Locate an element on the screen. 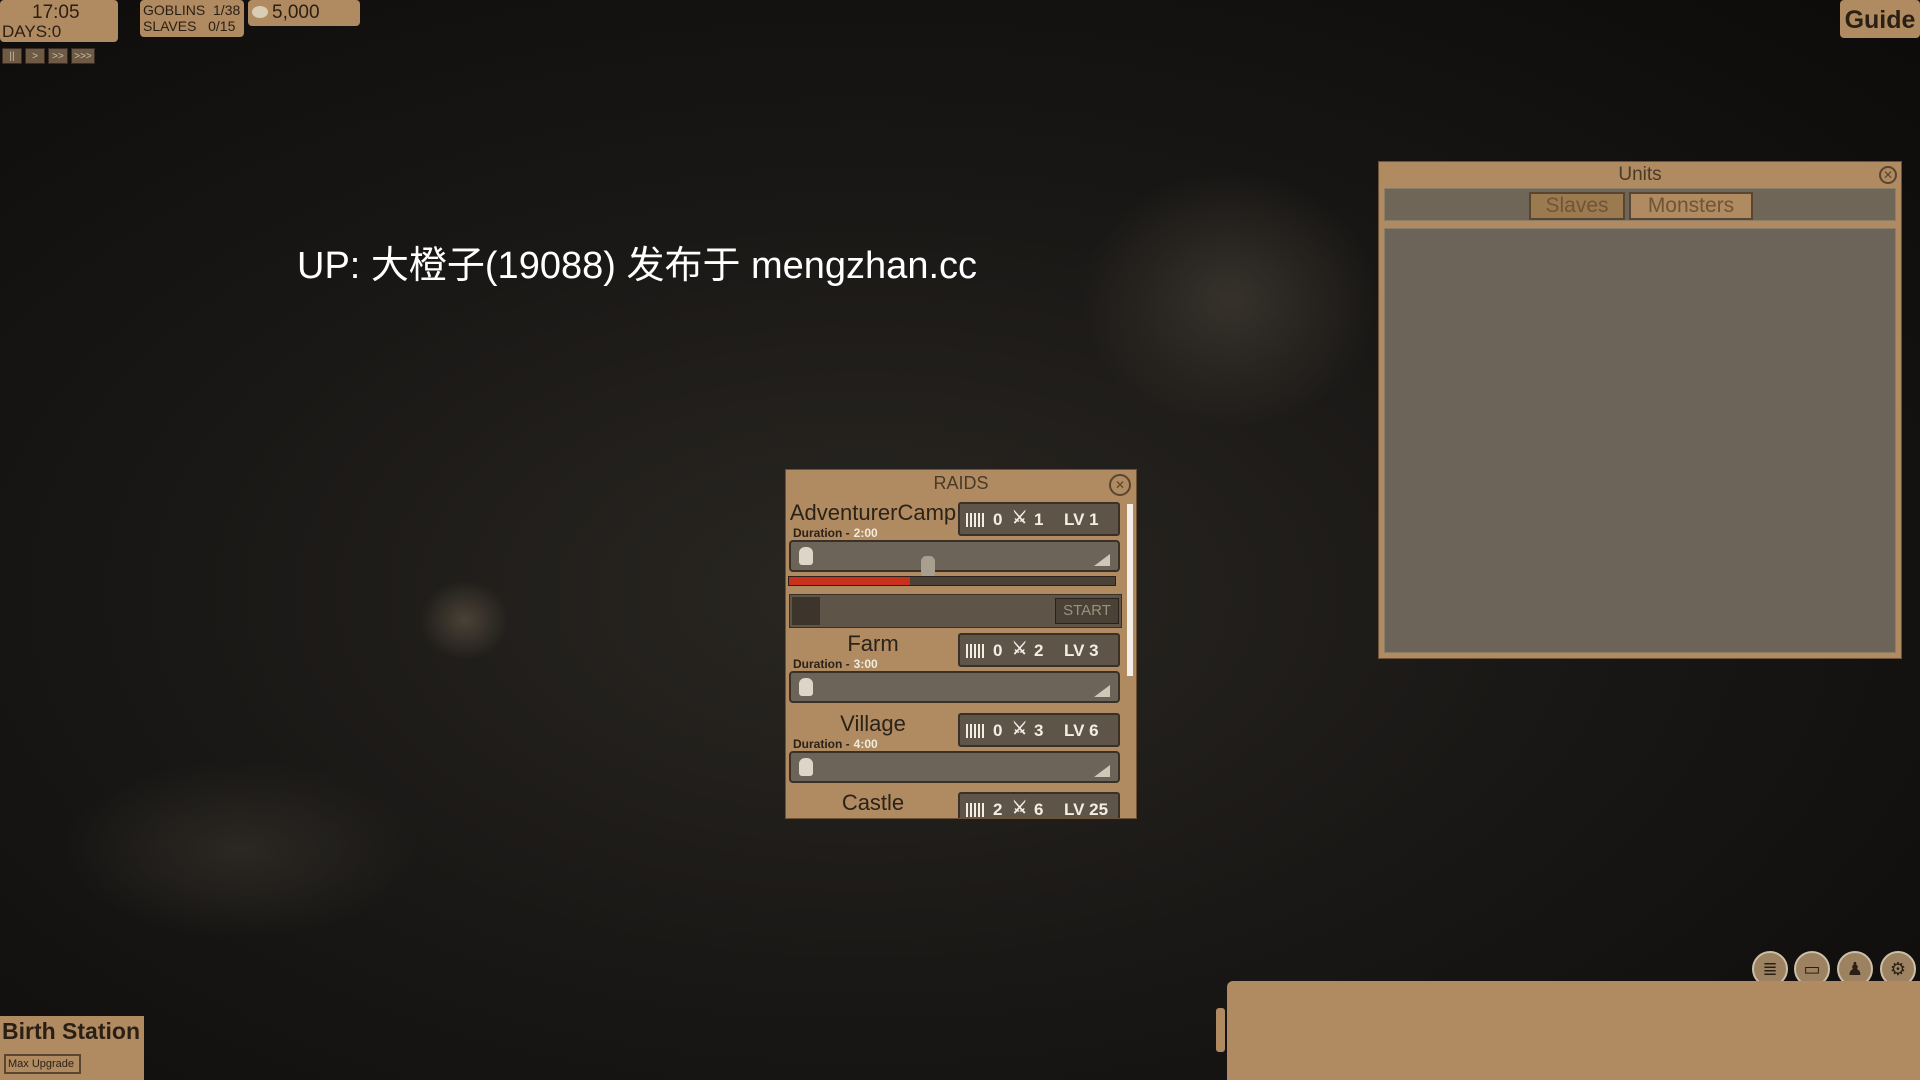  raid-start-row: START is located at coordinates (955, 611).